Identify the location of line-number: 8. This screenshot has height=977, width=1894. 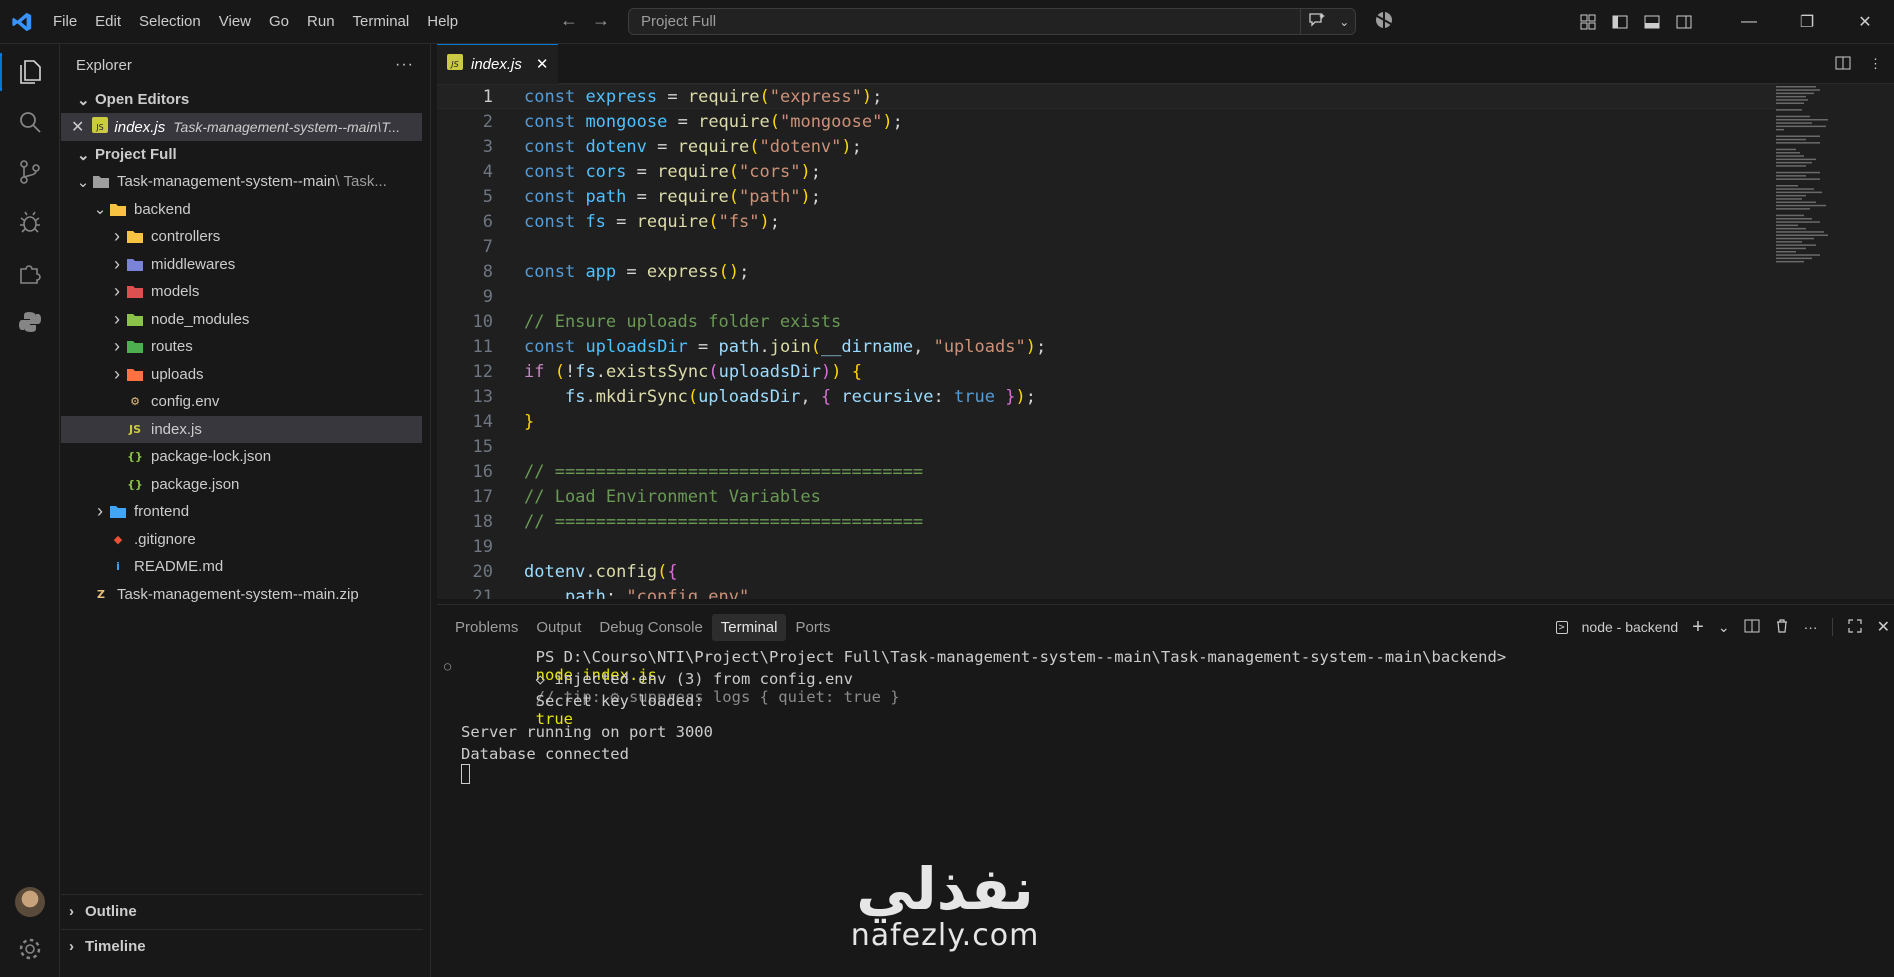
(487, 271).